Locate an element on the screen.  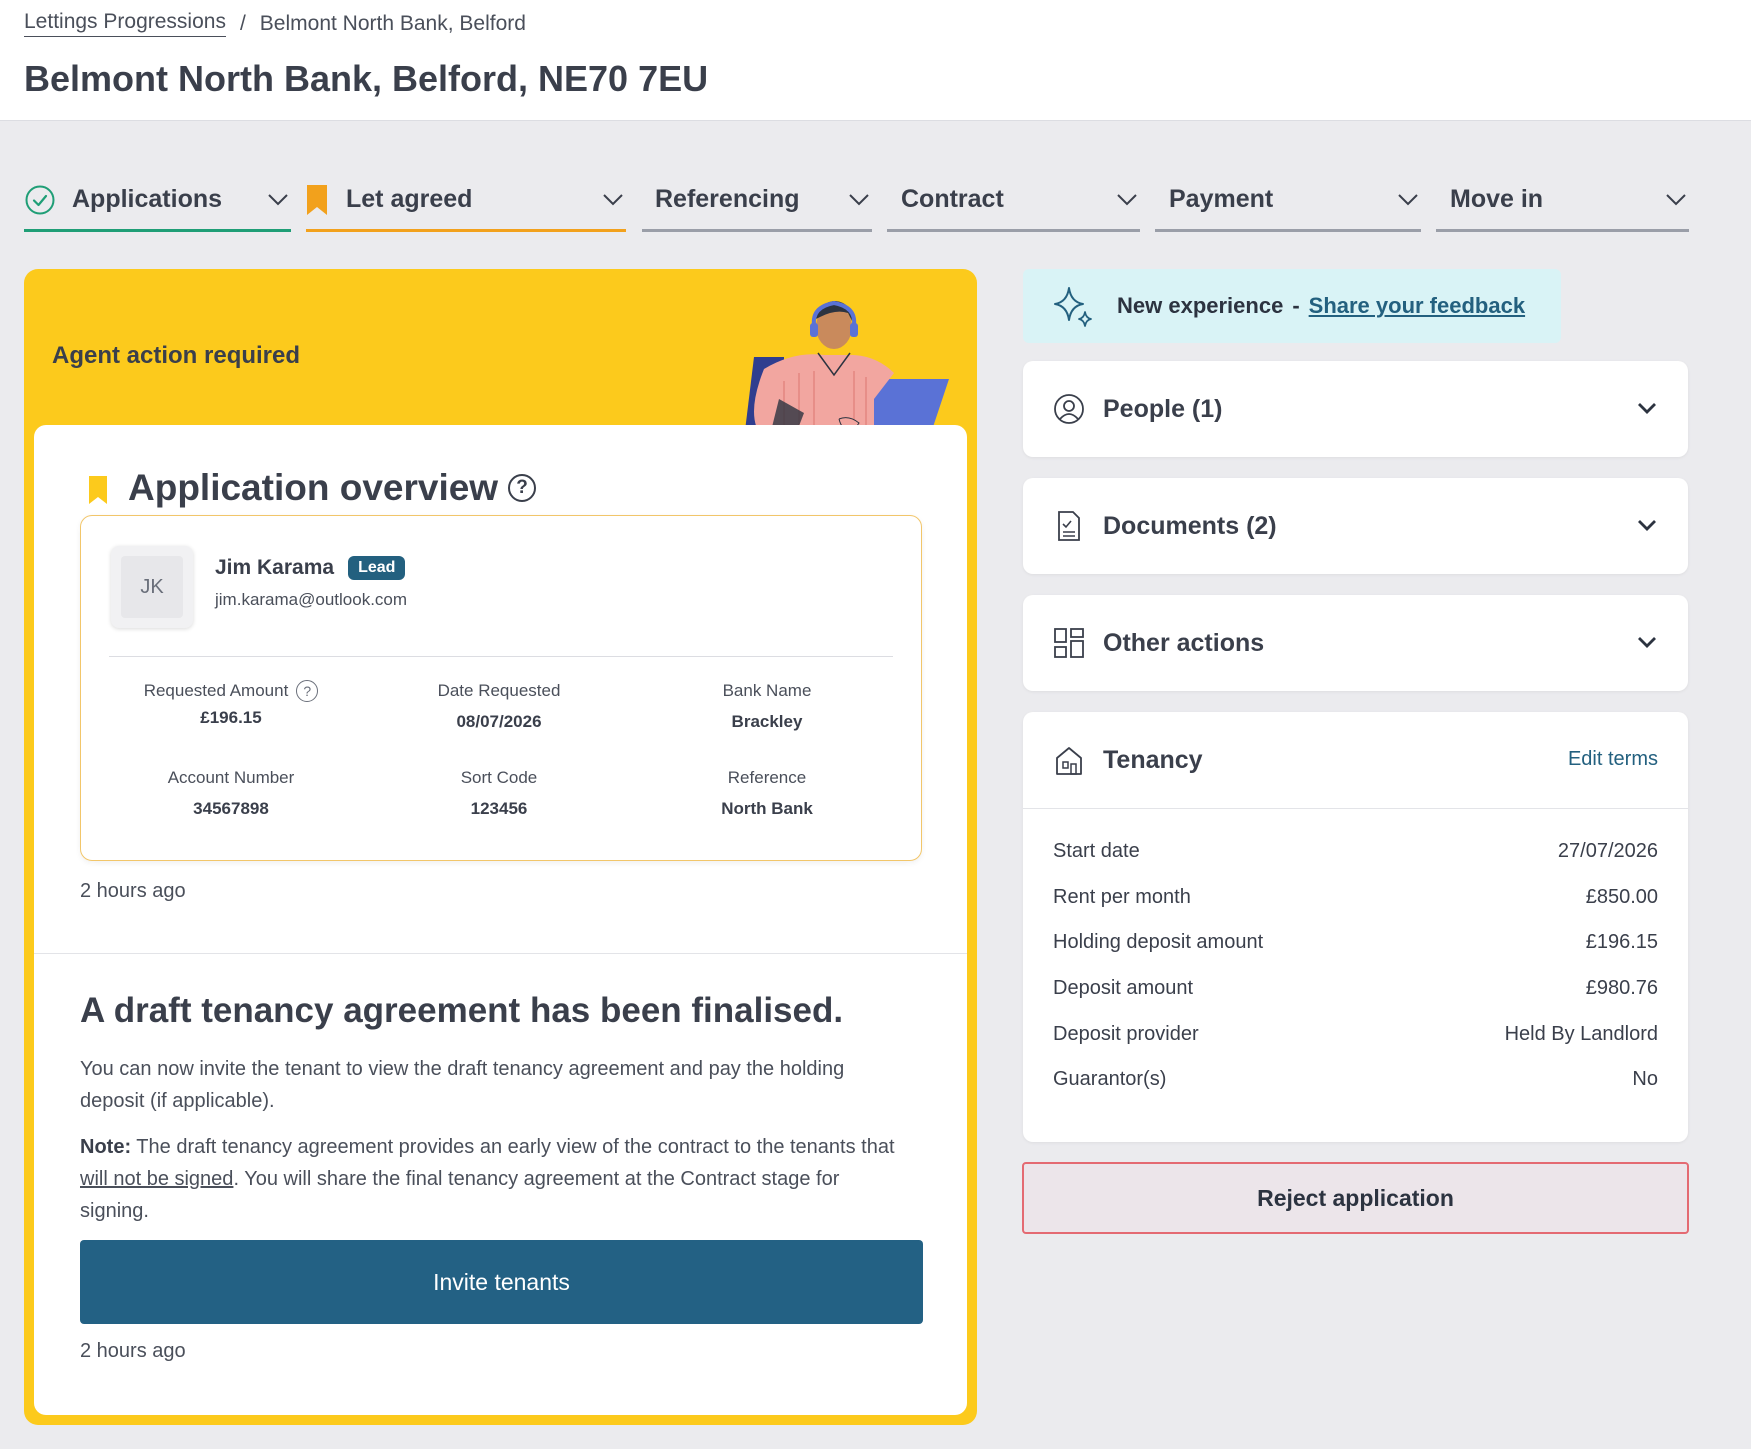
field-label: Sort Code is located at coordinates (499, 777).